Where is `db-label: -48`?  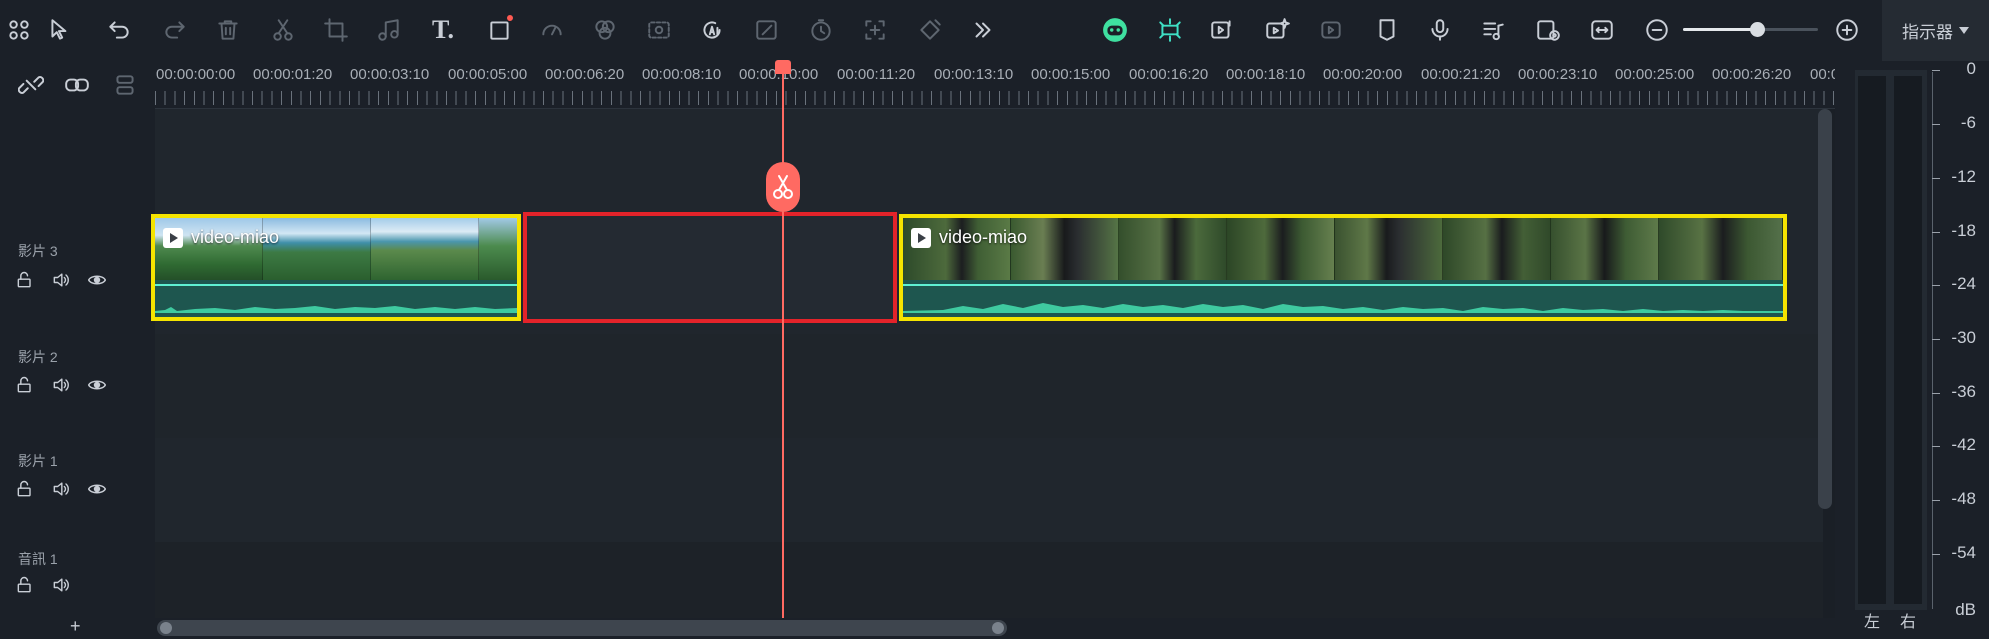 db-label: -48 is located at coordinates (1963, 498).